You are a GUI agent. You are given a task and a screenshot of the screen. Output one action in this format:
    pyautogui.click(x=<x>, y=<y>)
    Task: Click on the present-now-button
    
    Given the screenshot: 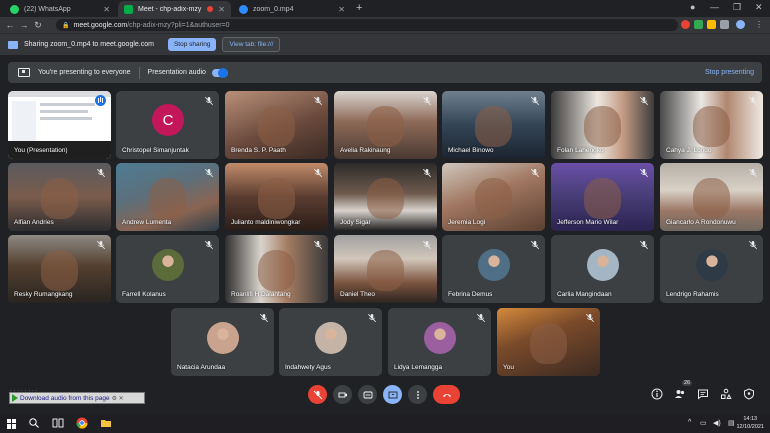 What is the action you would take?
    pyautogui.click(x=392, y=394)
    